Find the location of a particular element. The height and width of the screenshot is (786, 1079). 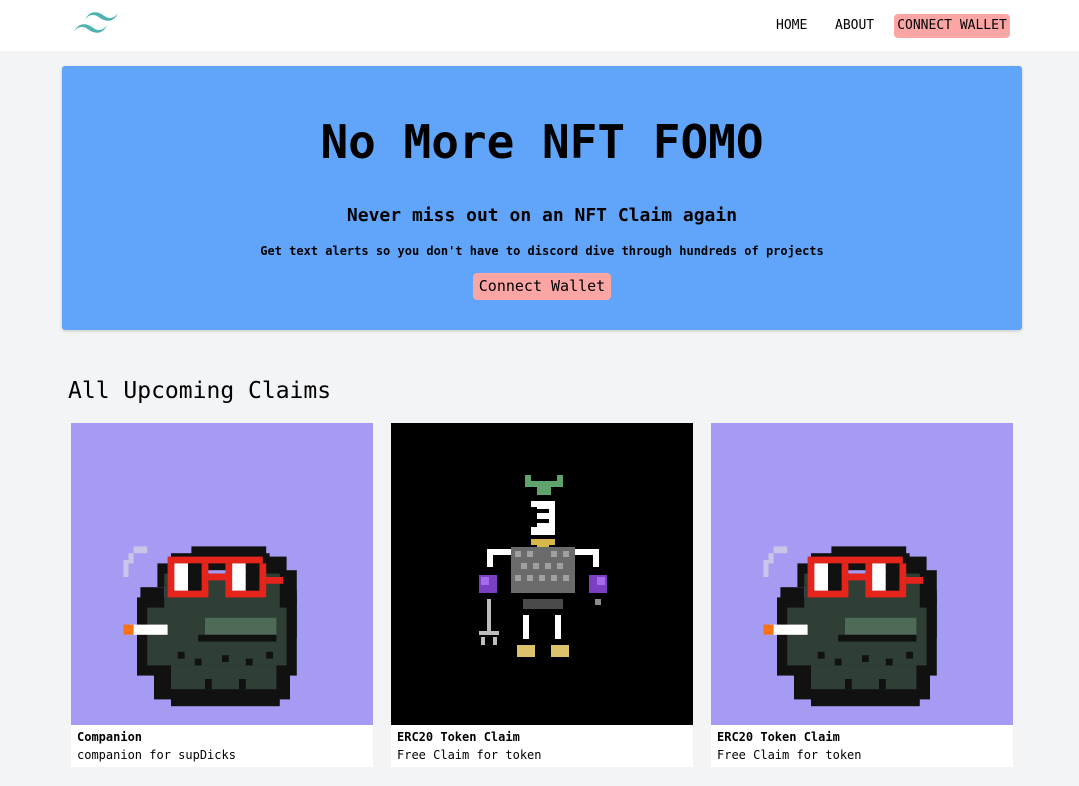

hero-connect-wallet-button: Connect Wallet is located at coordinates (542, 286).